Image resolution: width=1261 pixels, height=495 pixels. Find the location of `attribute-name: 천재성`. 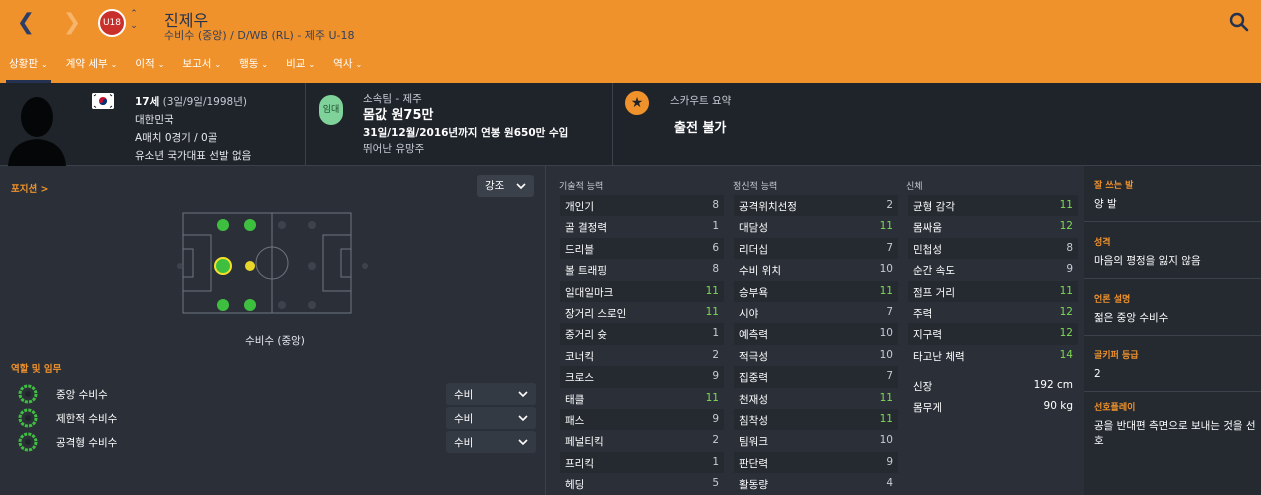

attribute-name: 천재성 is located at coordinates (753, 399).